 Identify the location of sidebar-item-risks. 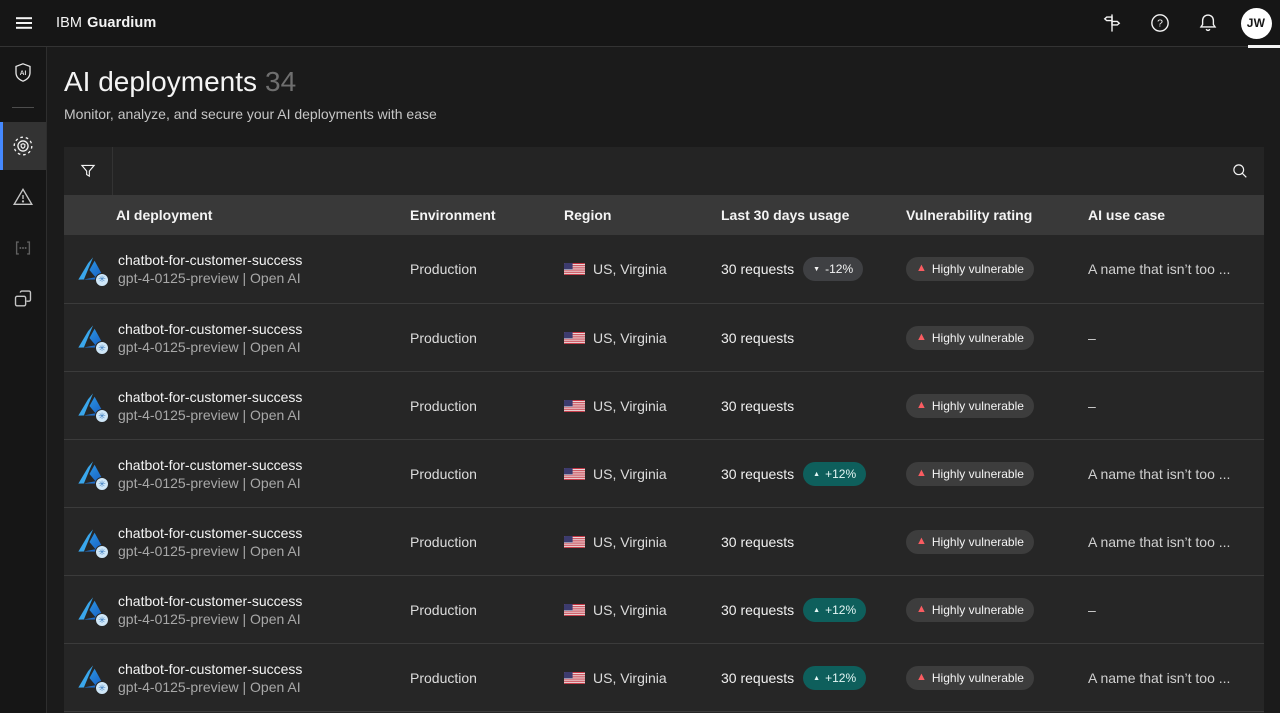
(23, 197).